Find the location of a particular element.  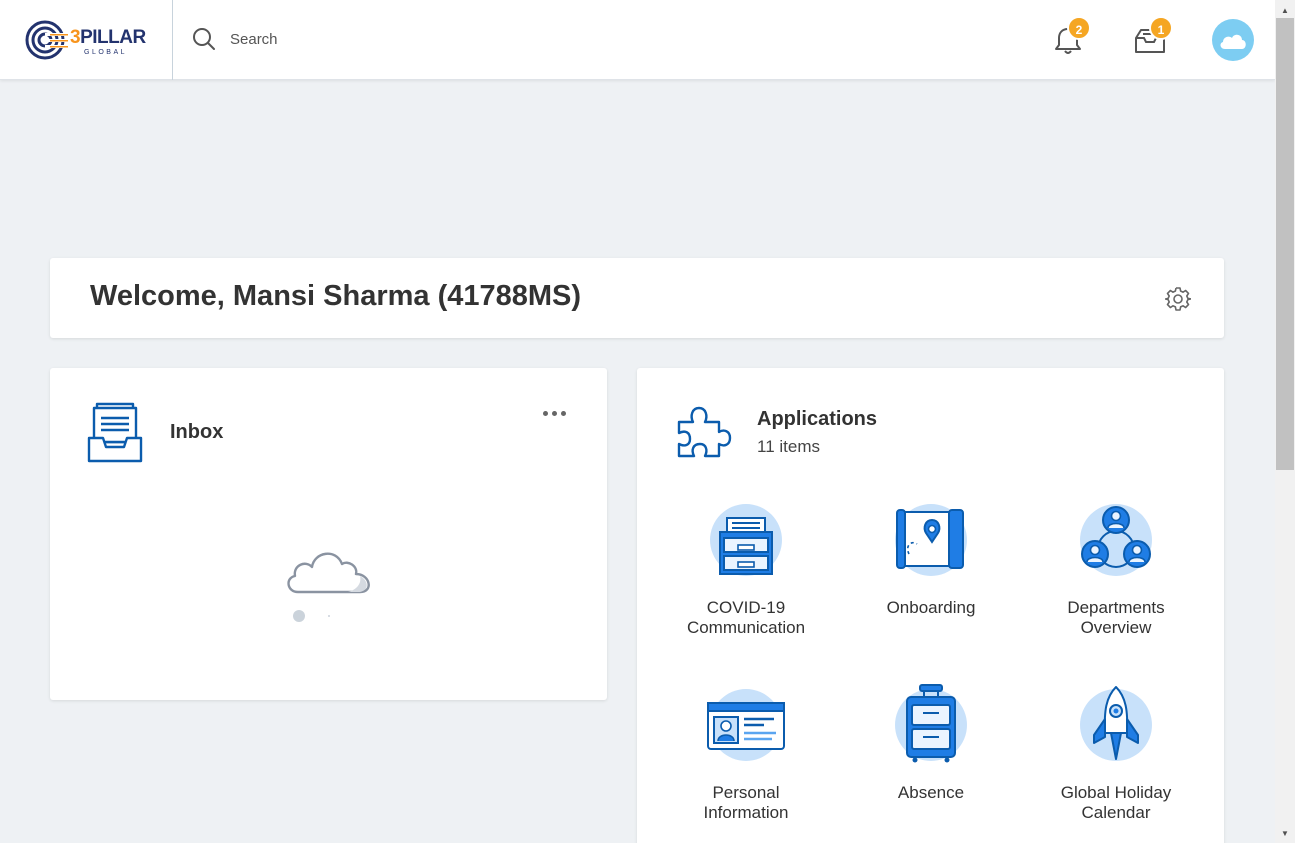

suitcase-icon is located at coordinates (931, 723).